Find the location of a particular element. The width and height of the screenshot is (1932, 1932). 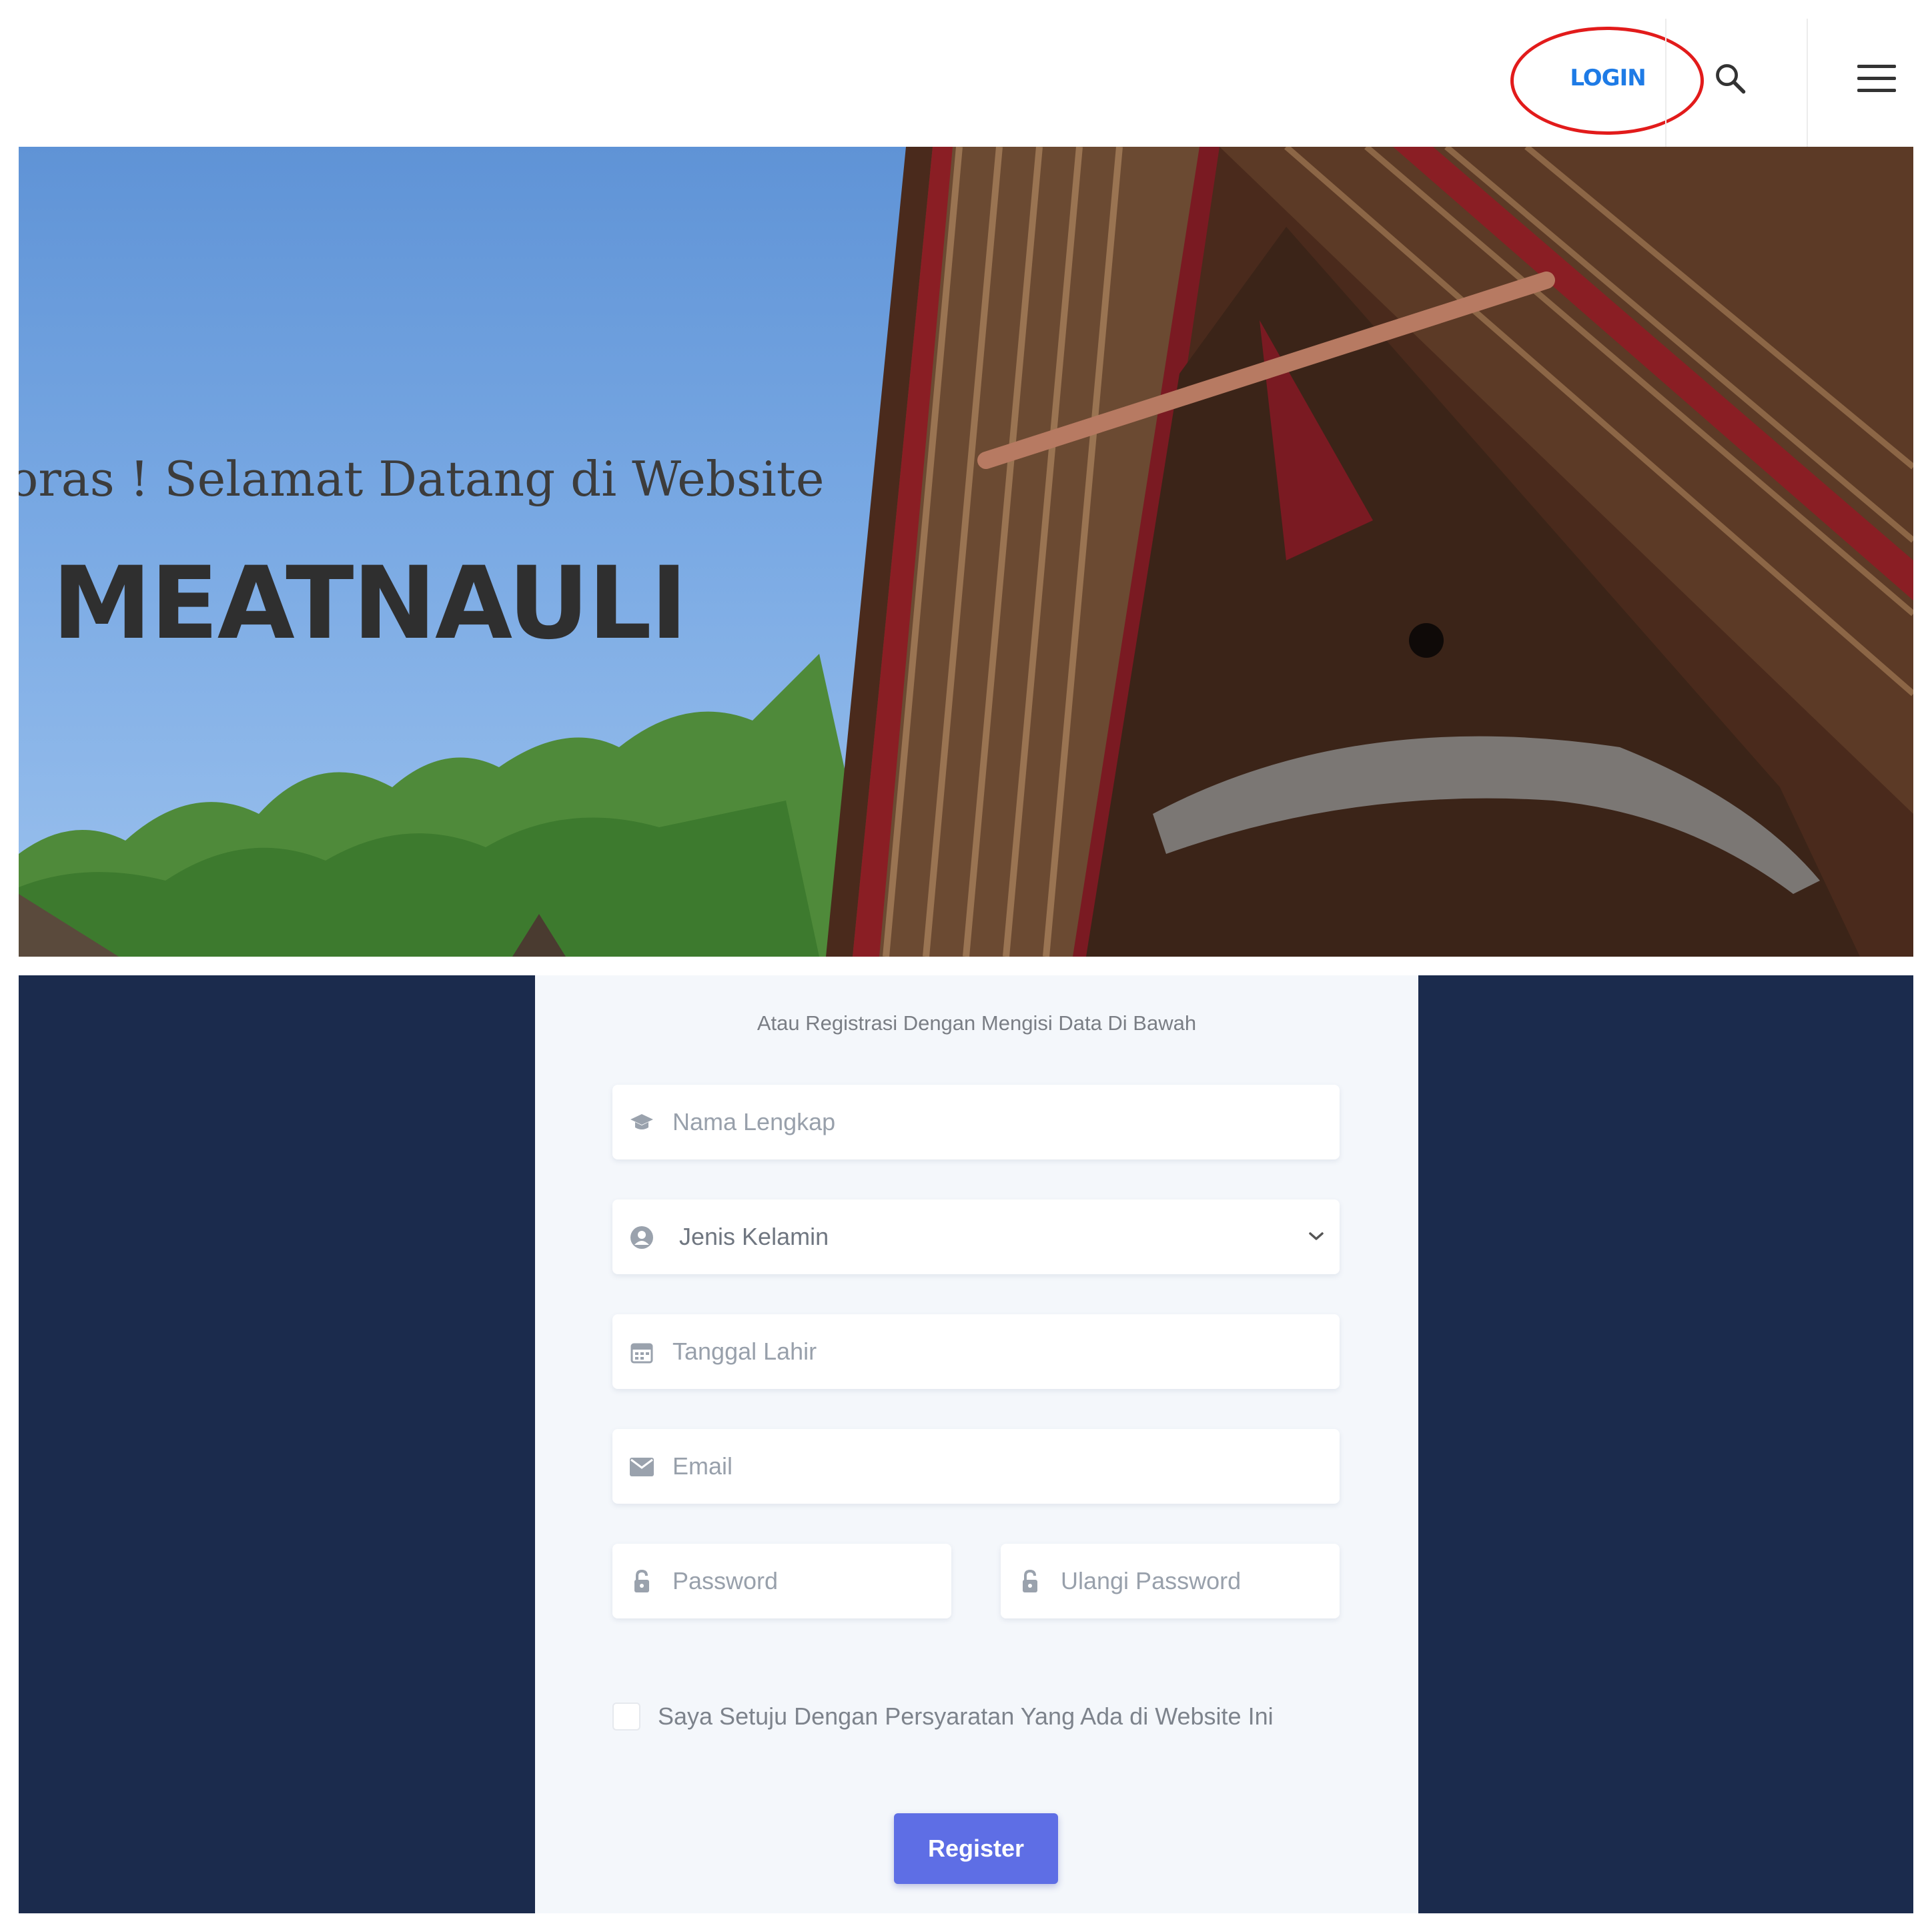

hero-subtitle: oras ! Selamat Datang di Website is located at coordinates (422, 479).